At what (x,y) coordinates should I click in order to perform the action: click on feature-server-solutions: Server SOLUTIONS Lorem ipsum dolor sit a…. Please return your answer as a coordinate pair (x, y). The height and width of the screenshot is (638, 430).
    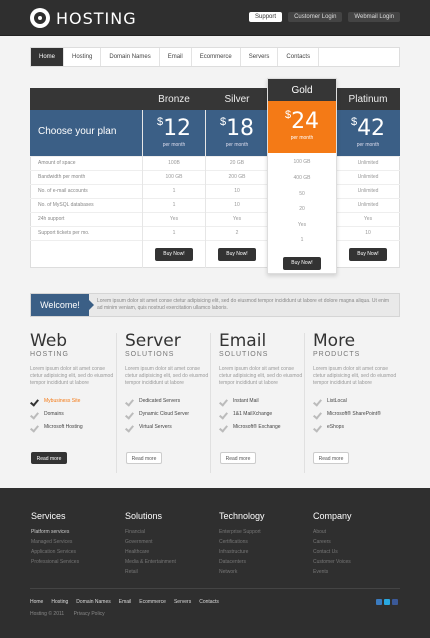
    Looking at the image, I should click on (169, 383).